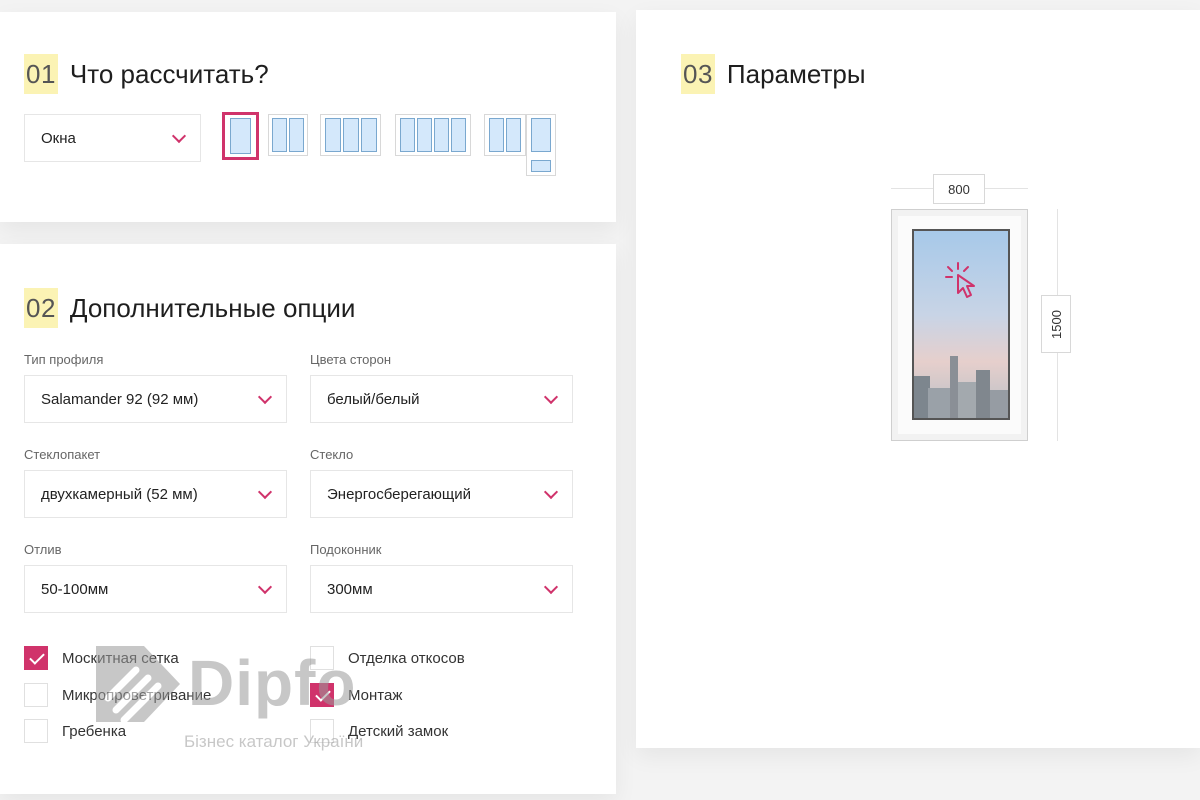 The height and width of the screenshot is (800, 1200). What do you see at coordinates (541, 166) in the screenshot?
I see `door-bottom-pane-icon` at bounding box center [541, 166].